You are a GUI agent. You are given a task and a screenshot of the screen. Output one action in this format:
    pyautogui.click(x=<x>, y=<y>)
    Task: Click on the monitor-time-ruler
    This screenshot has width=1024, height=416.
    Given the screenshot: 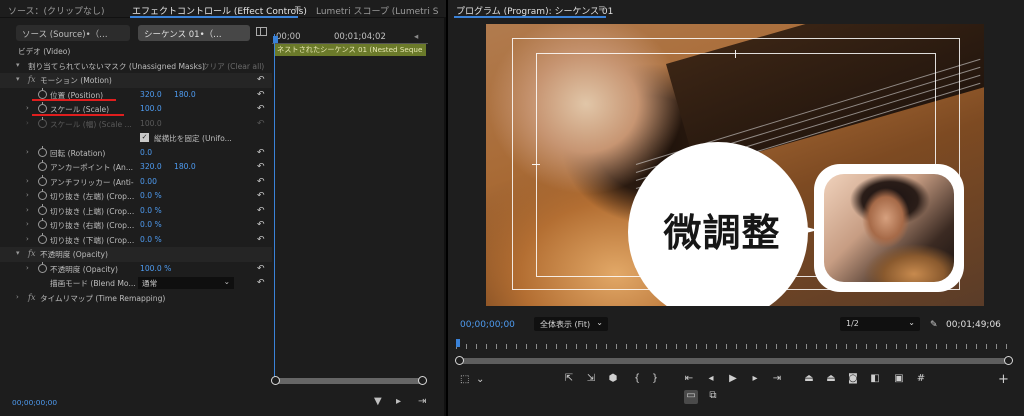 What is the action you would take?
    pyautogui.click(x=736, y=344)
    